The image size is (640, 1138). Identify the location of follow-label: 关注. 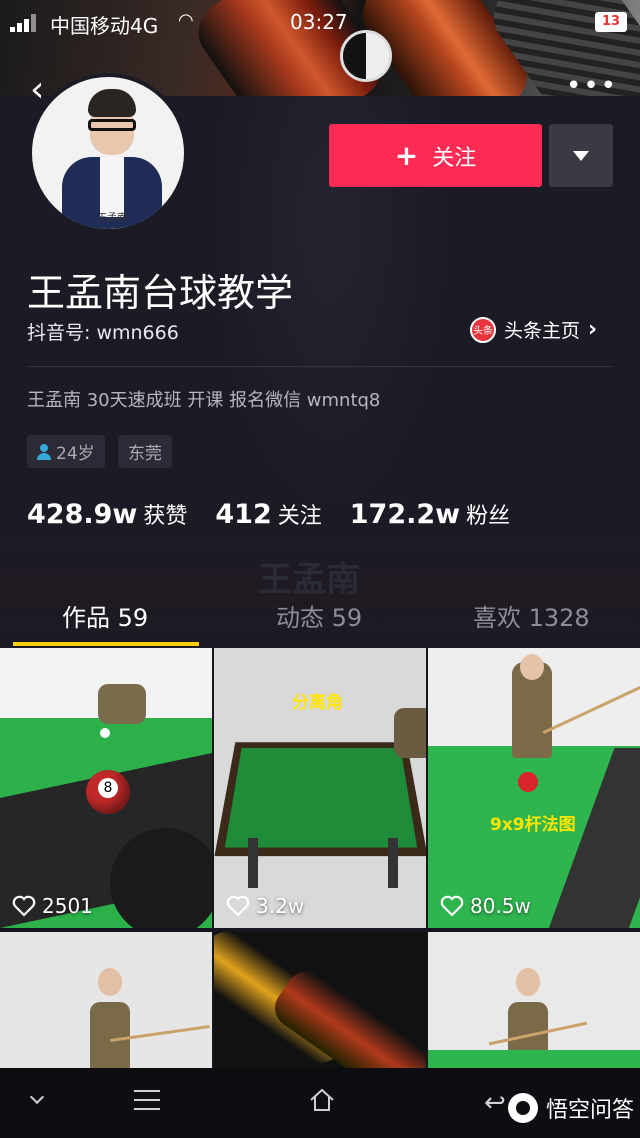
(454, 158).